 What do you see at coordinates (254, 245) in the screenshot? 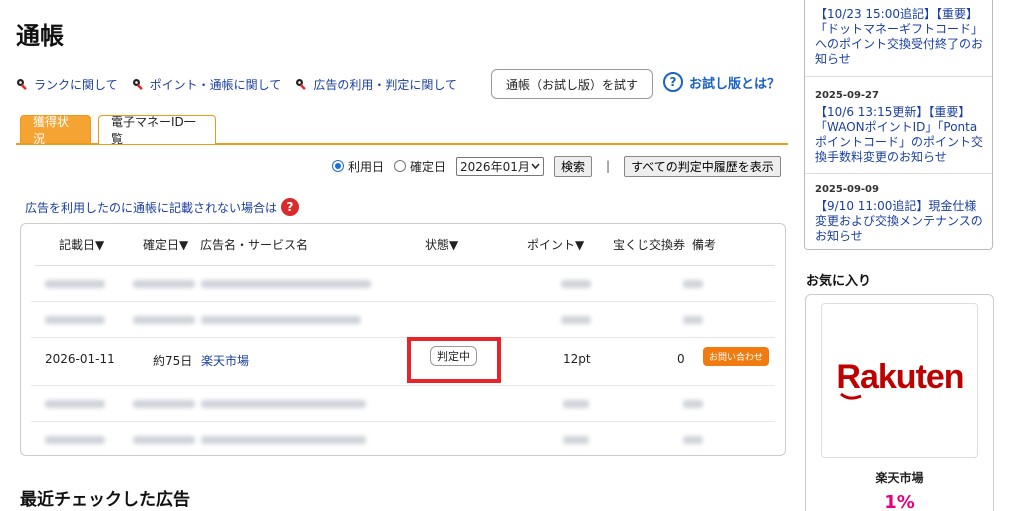
I see `th-ad-name: 広告名・サービス名` at bounding box center [254, 245].